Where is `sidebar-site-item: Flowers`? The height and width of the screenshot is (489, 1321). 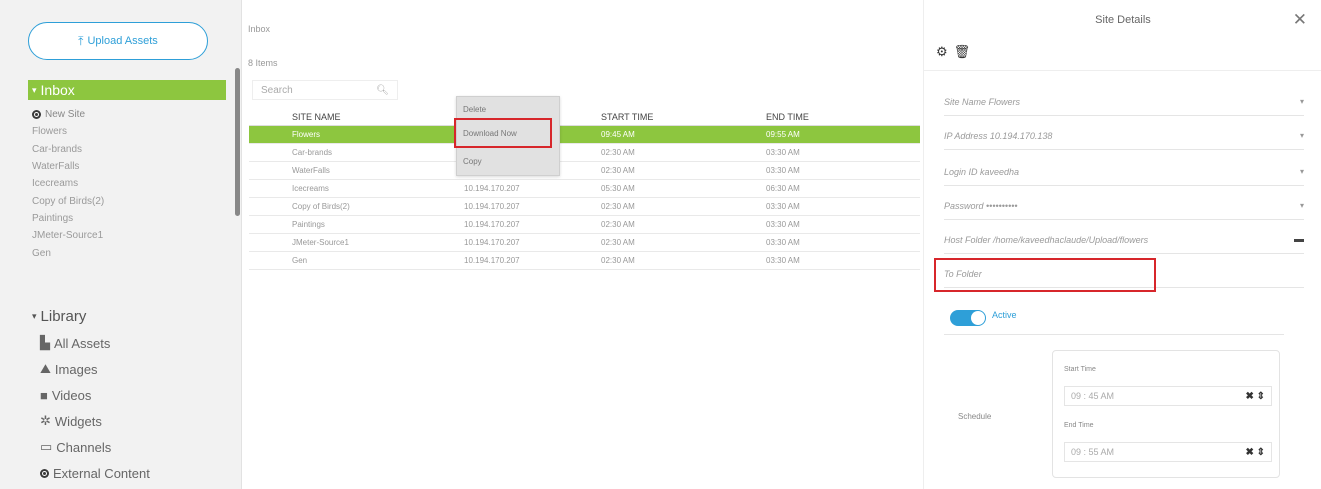
sidebar-site-item: Flowers is located at coordinates (68, 131).